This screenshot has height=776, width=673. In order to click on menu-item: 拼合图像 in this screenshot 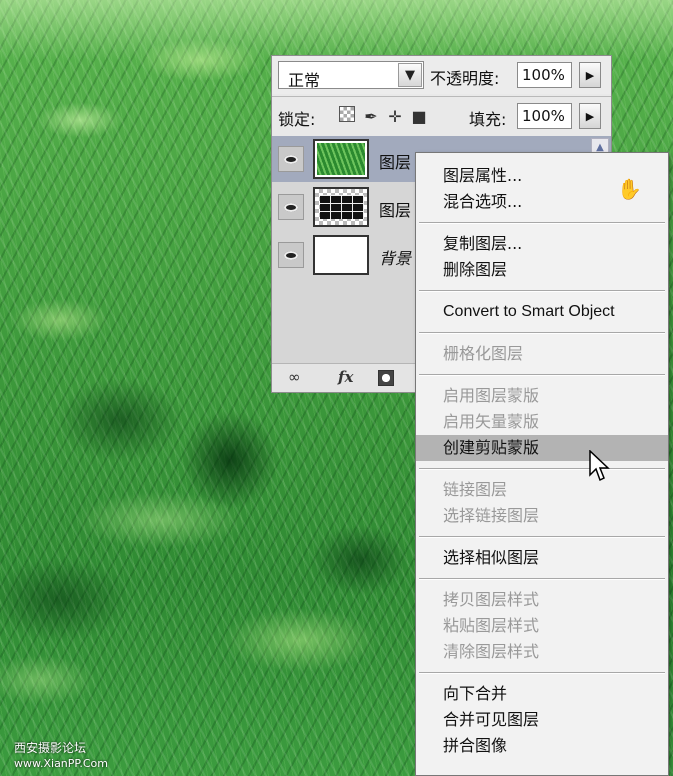, I will do `click(542, 746)`.